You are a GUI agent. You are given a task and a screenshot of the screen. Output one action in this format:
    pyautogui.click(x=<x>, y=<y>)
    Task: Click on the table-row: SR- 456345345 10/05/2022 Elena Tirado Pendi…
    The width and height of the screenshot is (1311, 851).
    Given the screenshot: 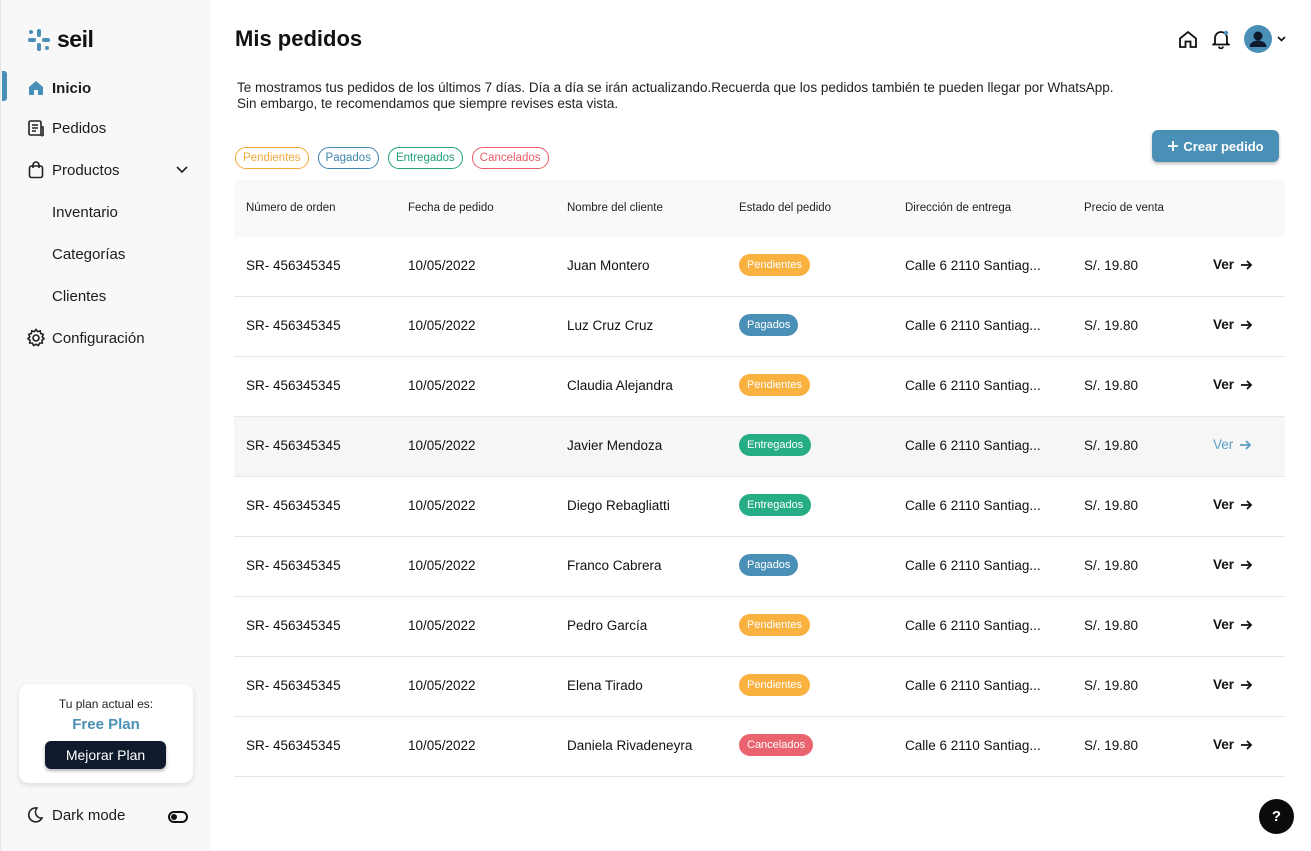 What is the action you would take?
    pyautogui.click(x=759, y=687)
    